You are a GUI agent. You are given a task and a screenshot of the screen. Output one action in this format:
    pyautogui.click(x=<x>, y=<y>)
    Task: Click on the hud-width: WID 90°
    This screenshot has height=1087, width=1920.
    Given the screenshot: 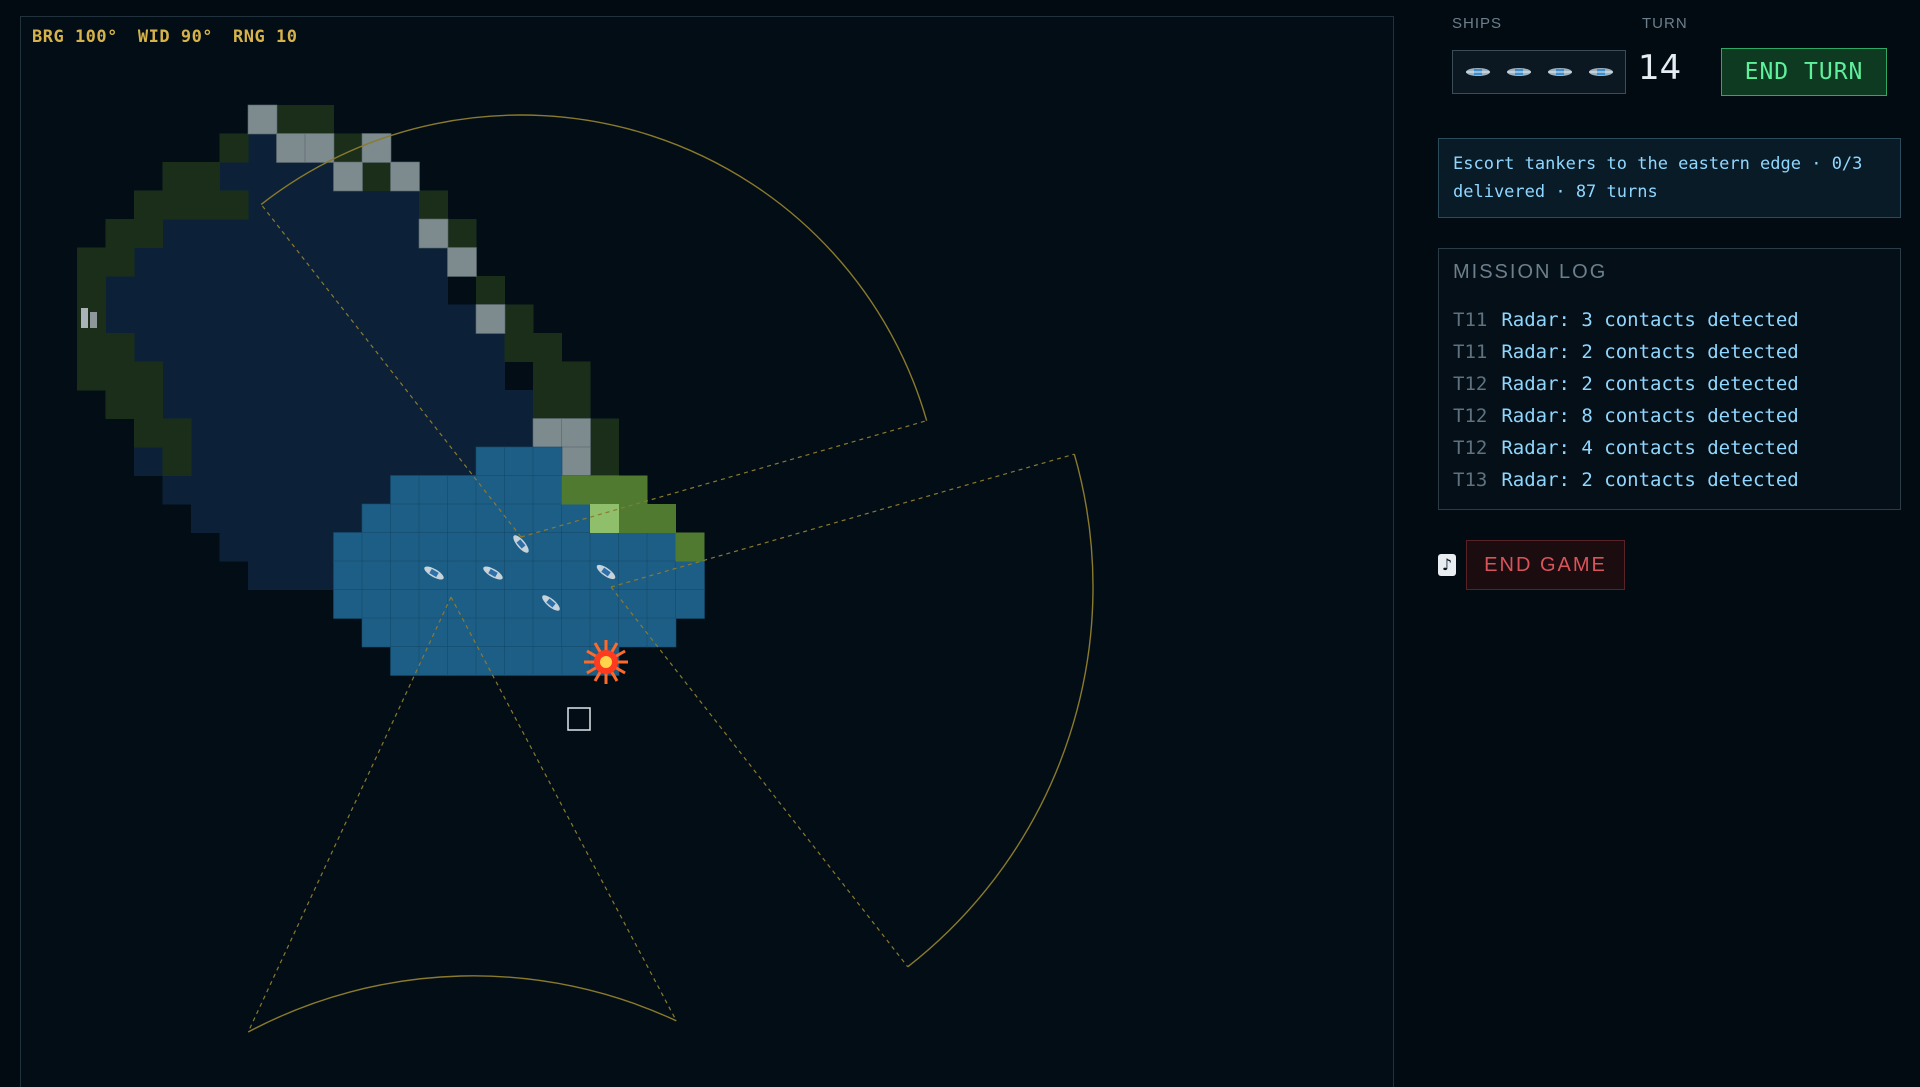 What is the action you would take?
    pyautogui.click(x=175, y=37)
    